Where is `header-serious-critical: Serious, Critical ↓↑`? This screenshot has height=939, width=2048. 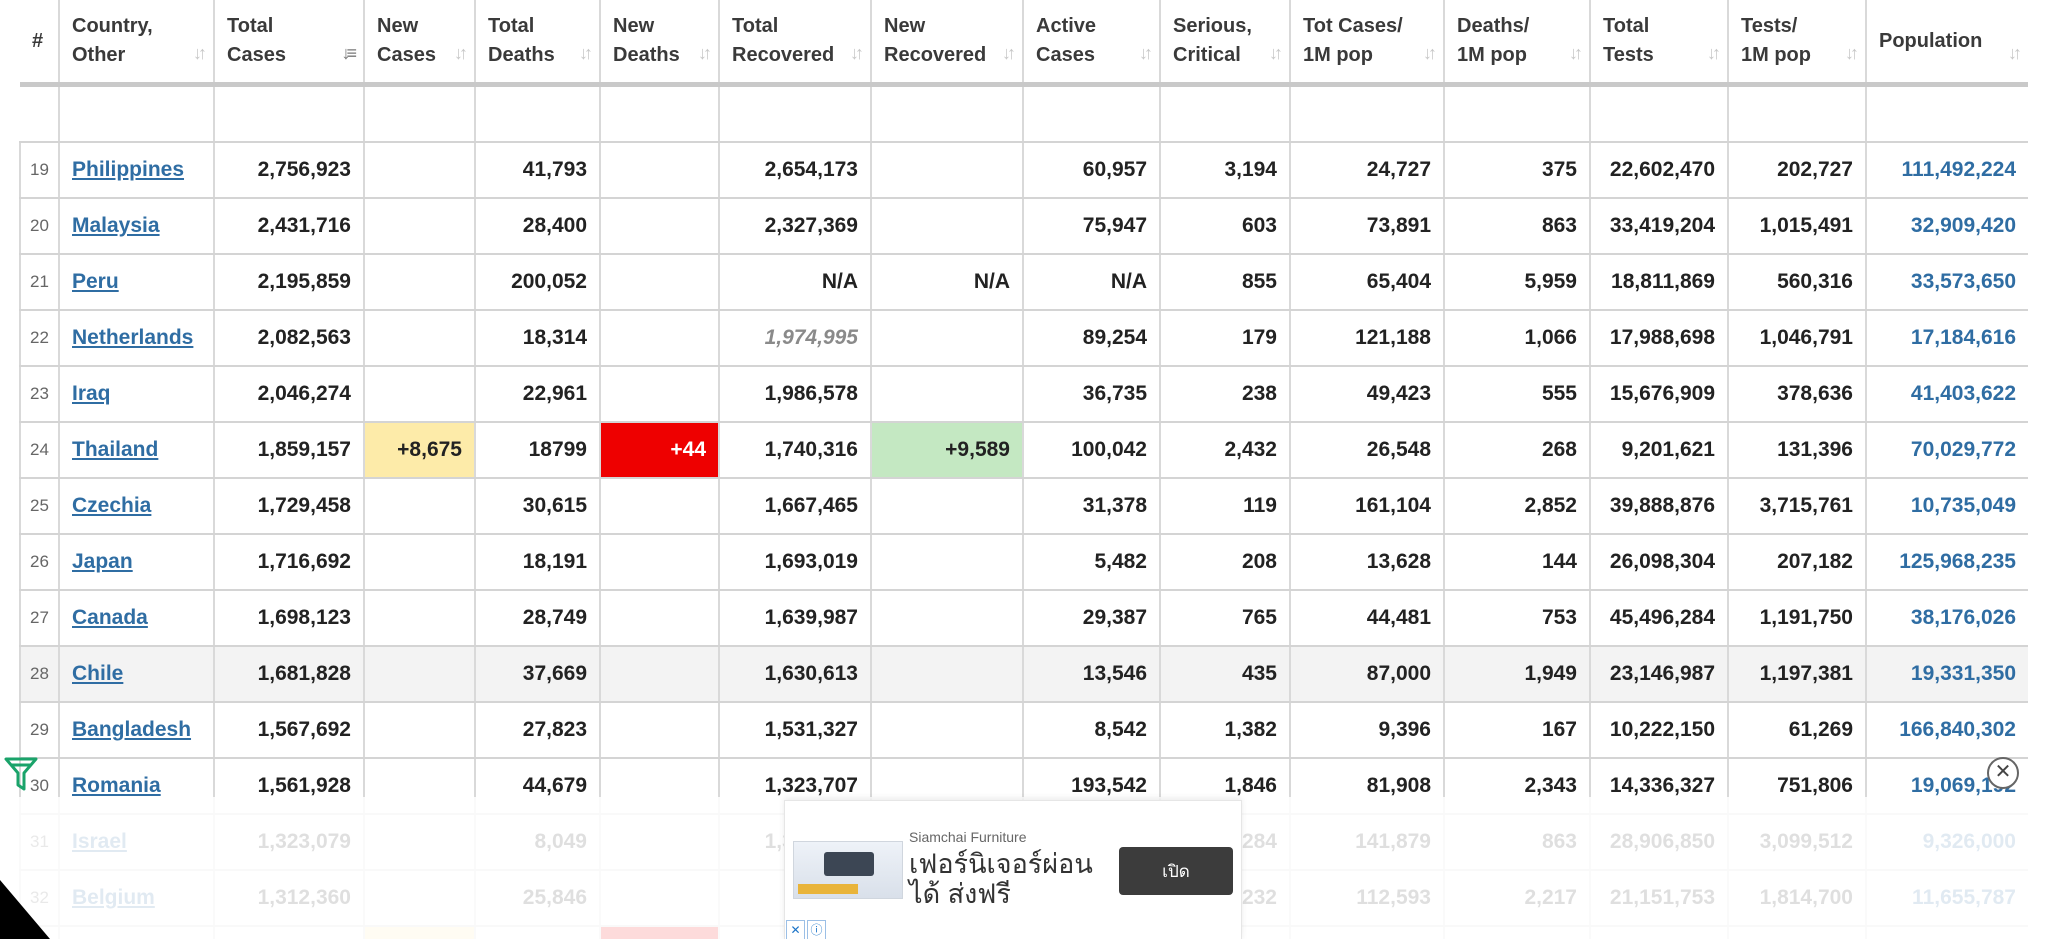
header-serious-critical: Serious, Critical ↓↑ is located at coordinates (1225, 43).